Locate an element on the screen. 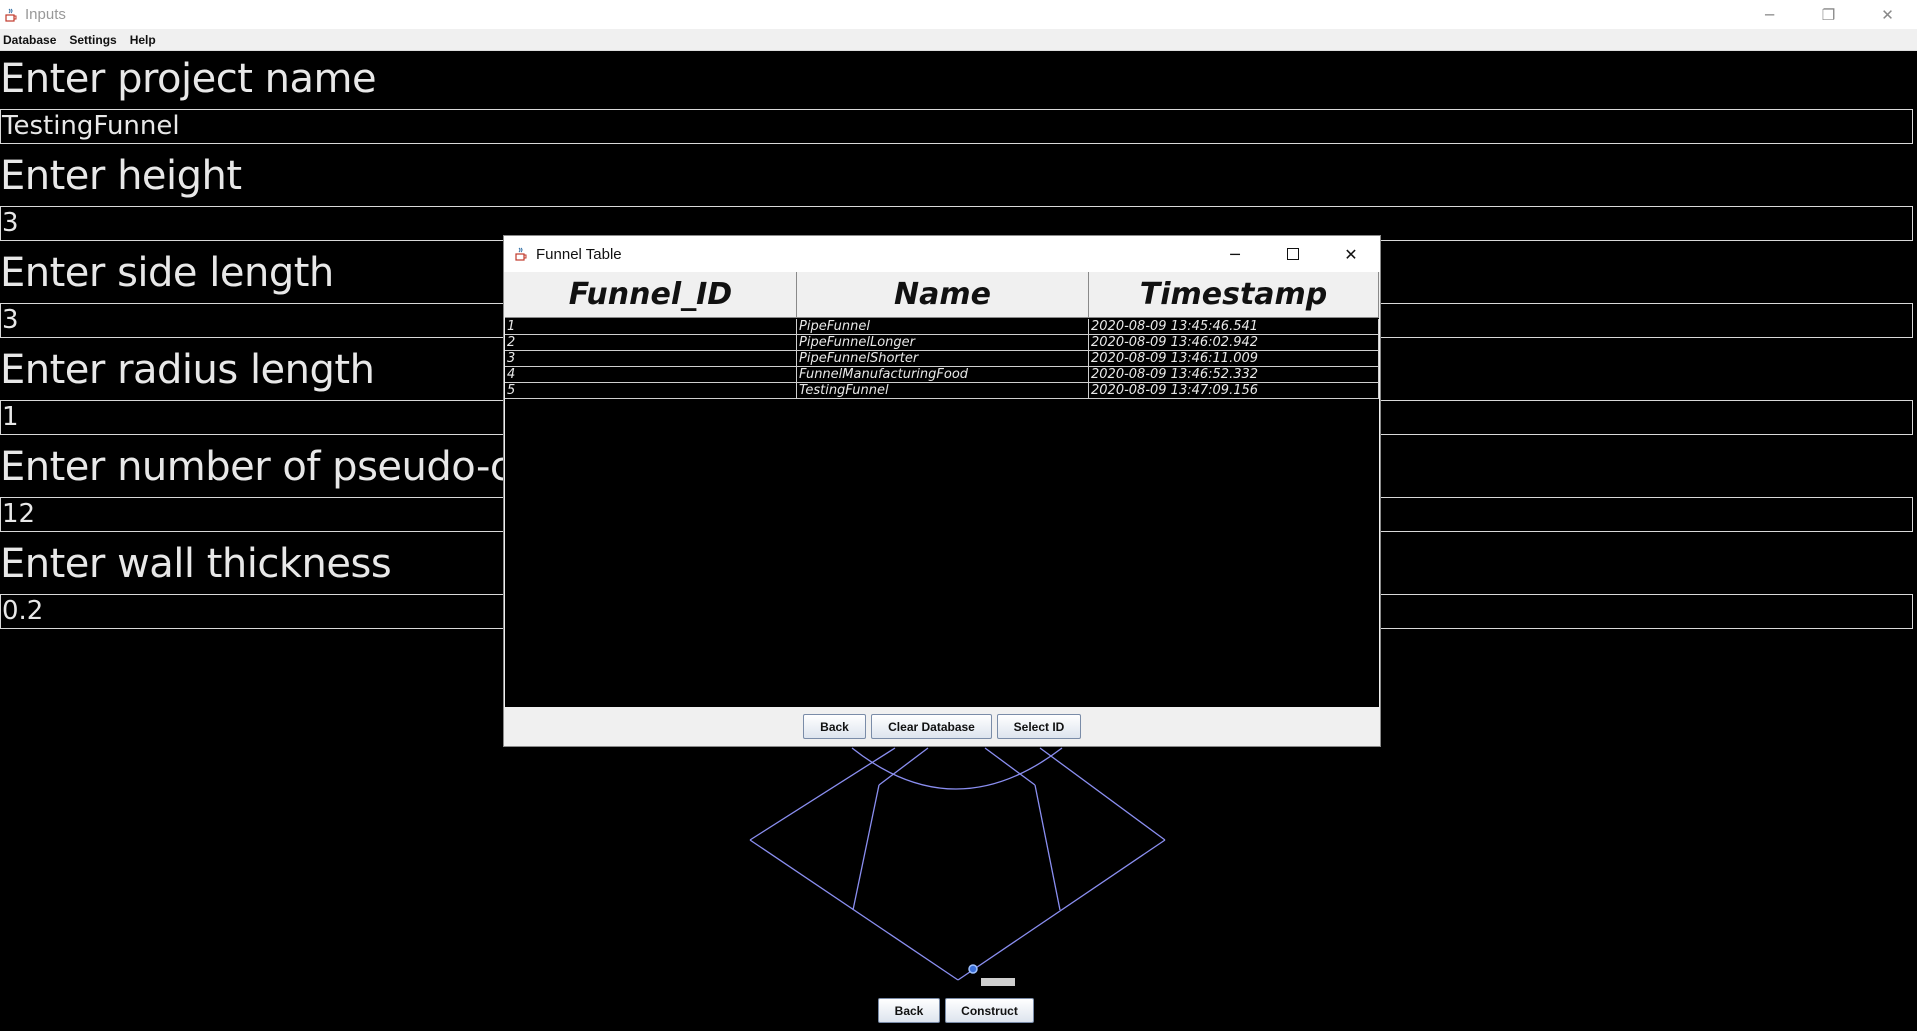 This screenshot has width=1917, height=1031. dialog-maximize-button is located at coordinates (1293, 254).